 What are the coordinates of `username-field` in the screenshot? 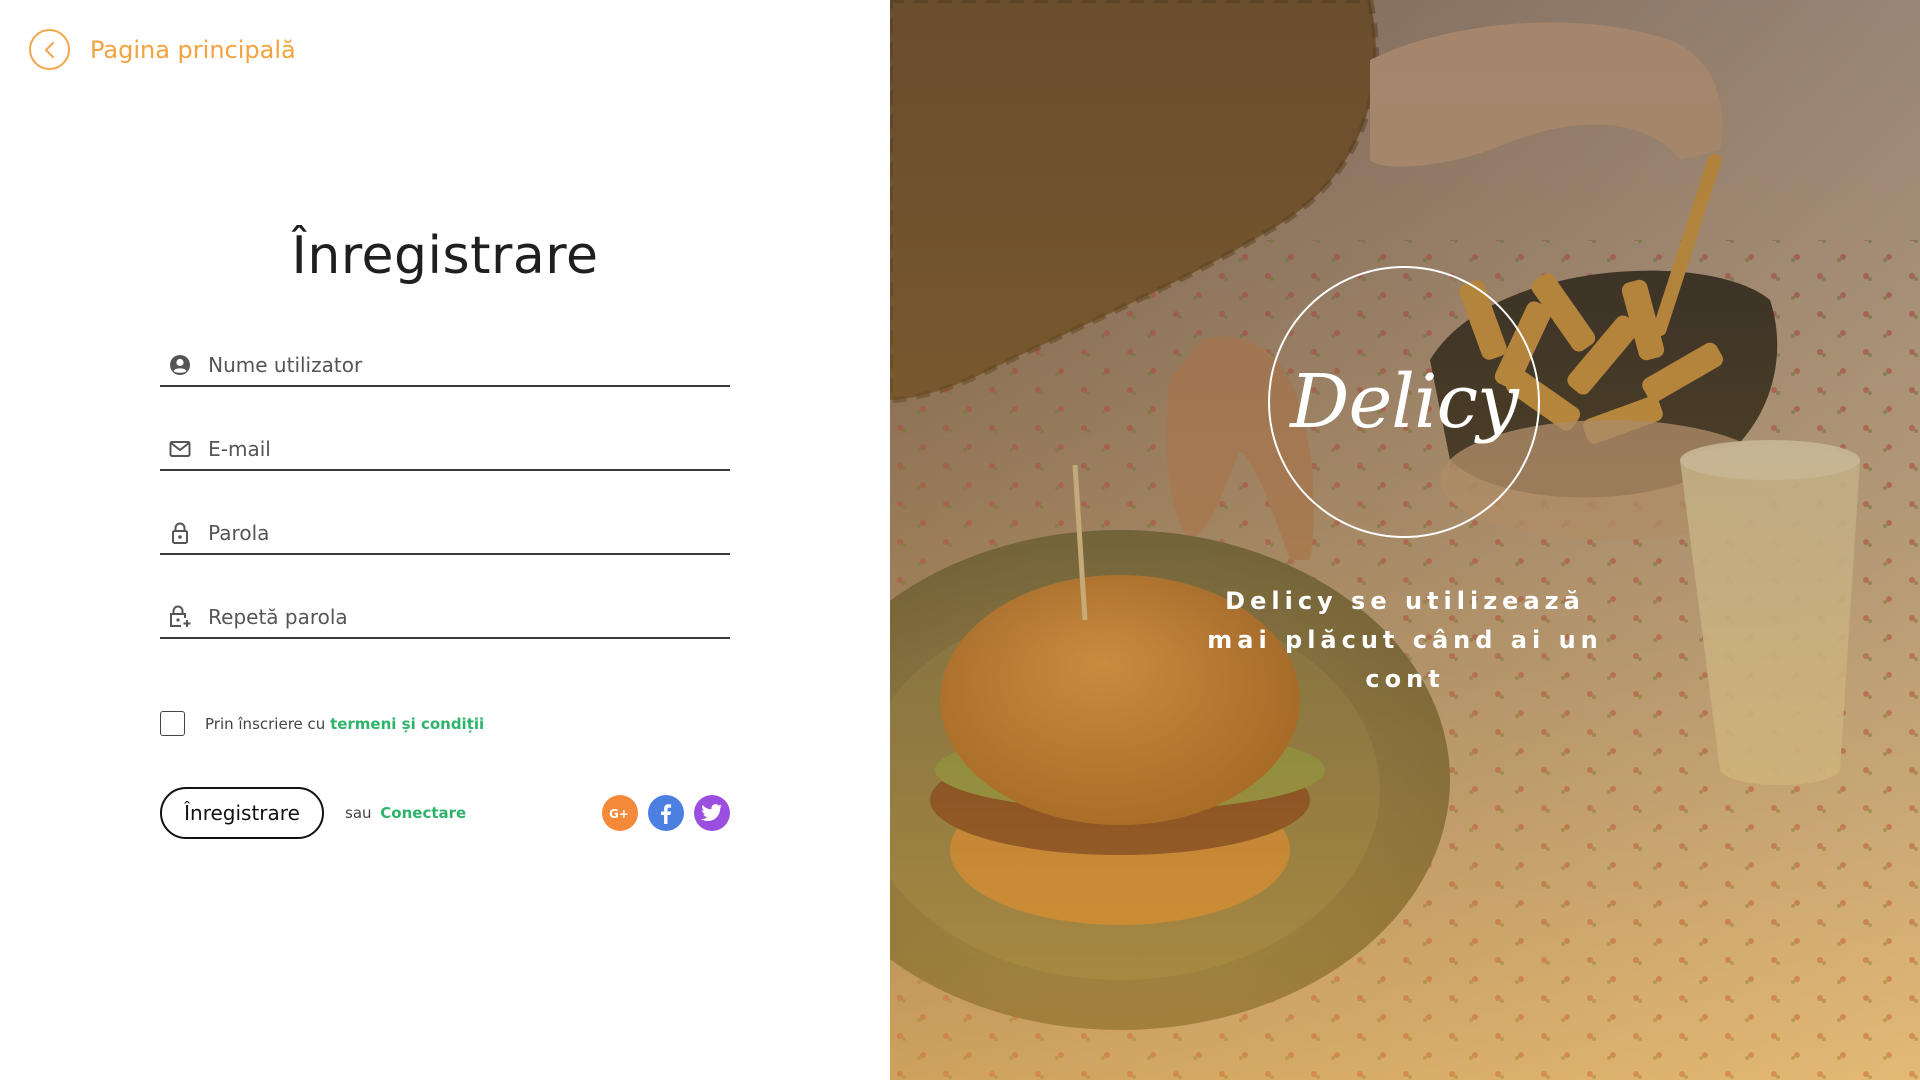 It's located at (445, 366).